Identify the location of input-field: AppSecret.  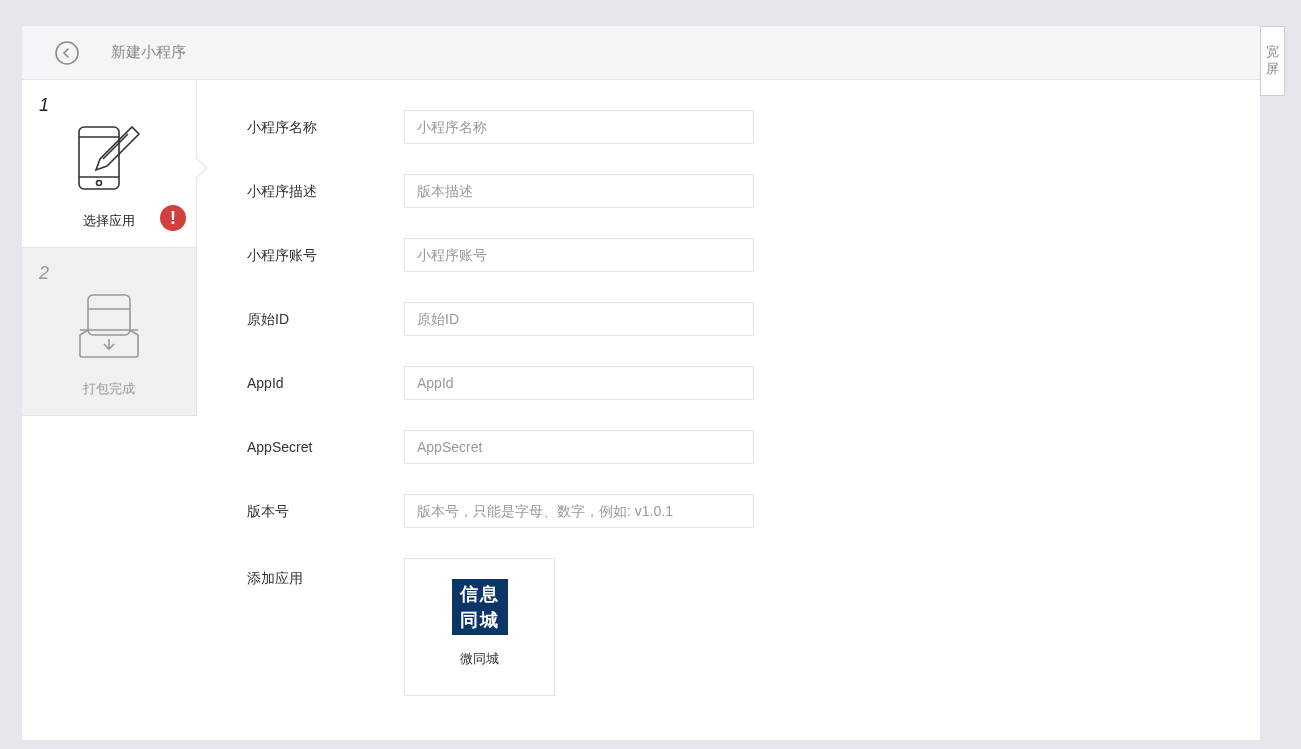
(579, 447).